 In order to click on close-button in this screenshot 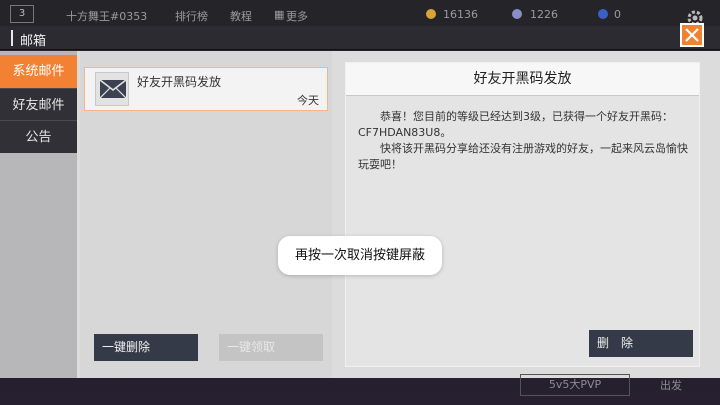, I will do `click(692, 35)`.